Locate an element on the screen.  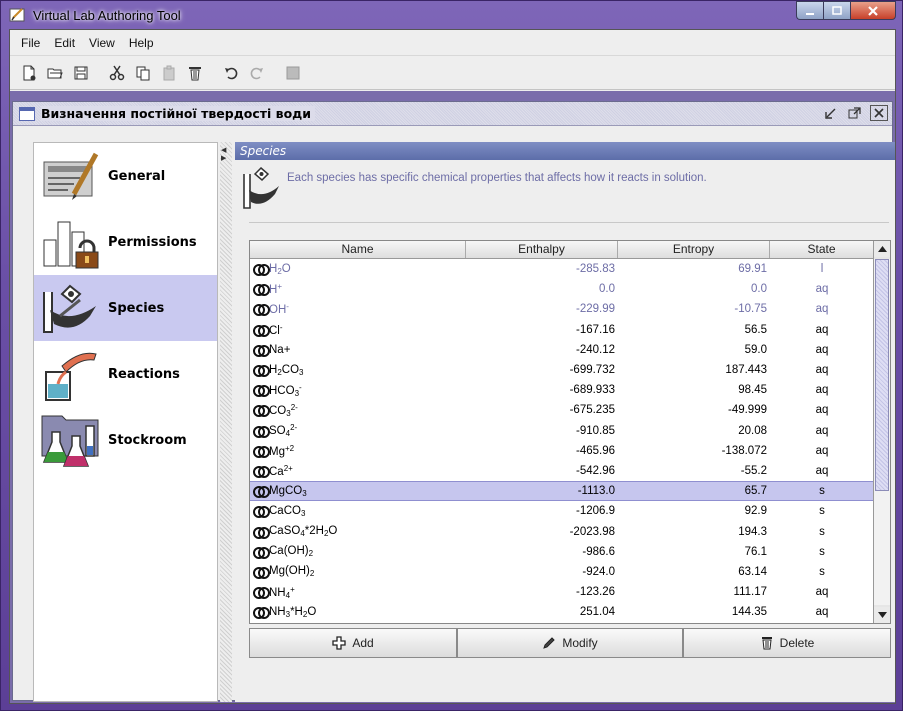
sidebar-item-stockroom: Stockroom is located at coordinates (125, 440).